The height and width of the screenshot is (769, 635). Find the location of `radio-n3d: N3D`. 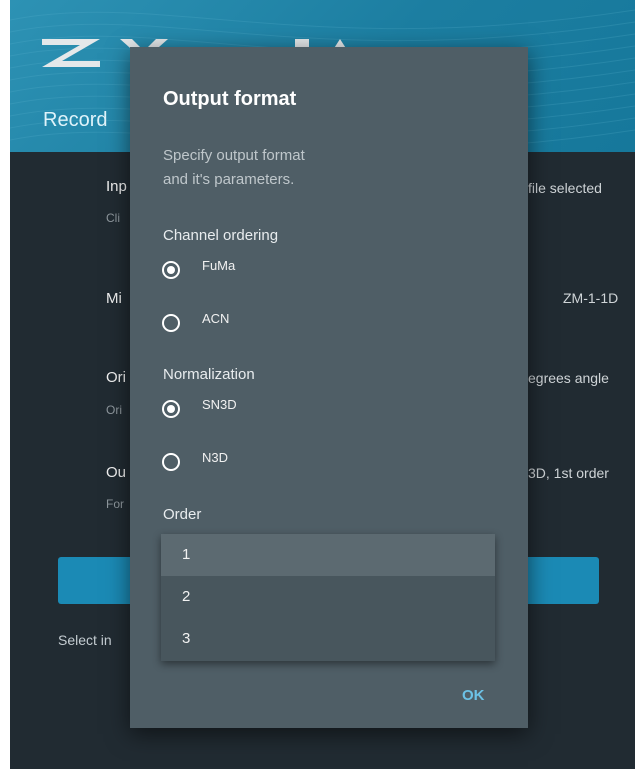

radio-n3d: N3D is located at coordinates (195, 460).